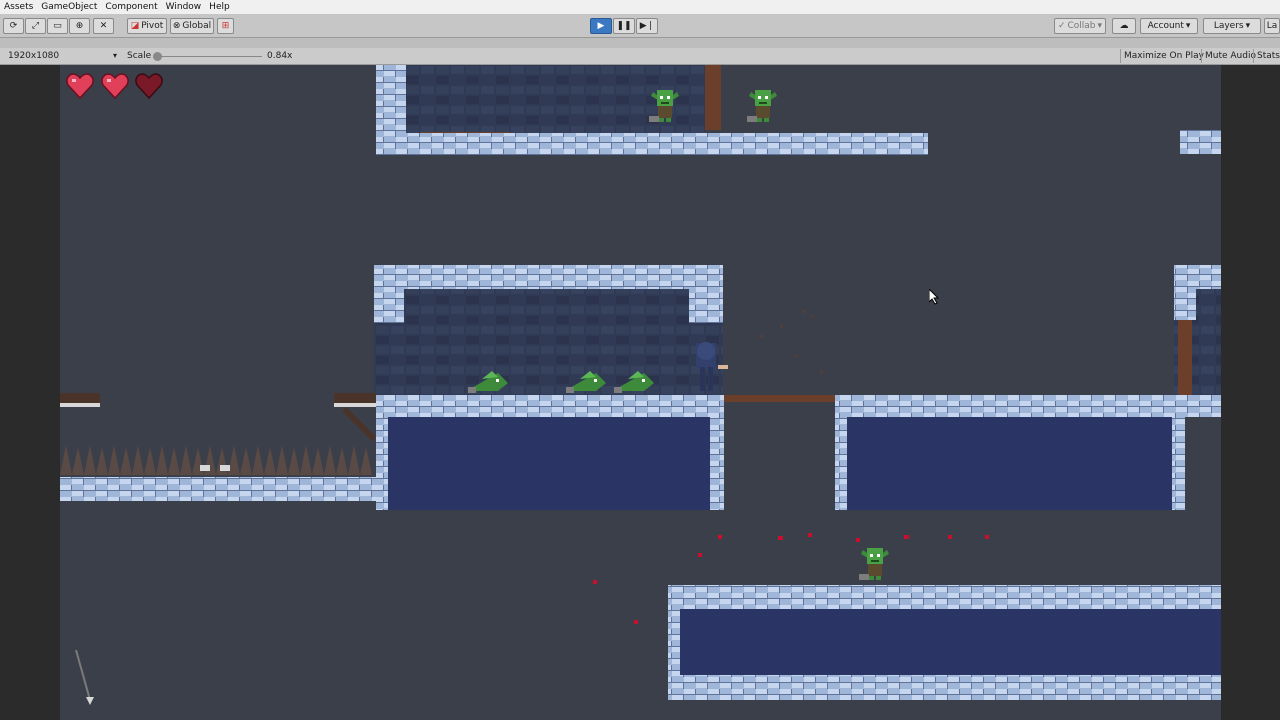 This screenshot has height=720, width=1280. Describe the element at coordinates (640, 43) in the screenshot. I see `panel-gap` at that location.